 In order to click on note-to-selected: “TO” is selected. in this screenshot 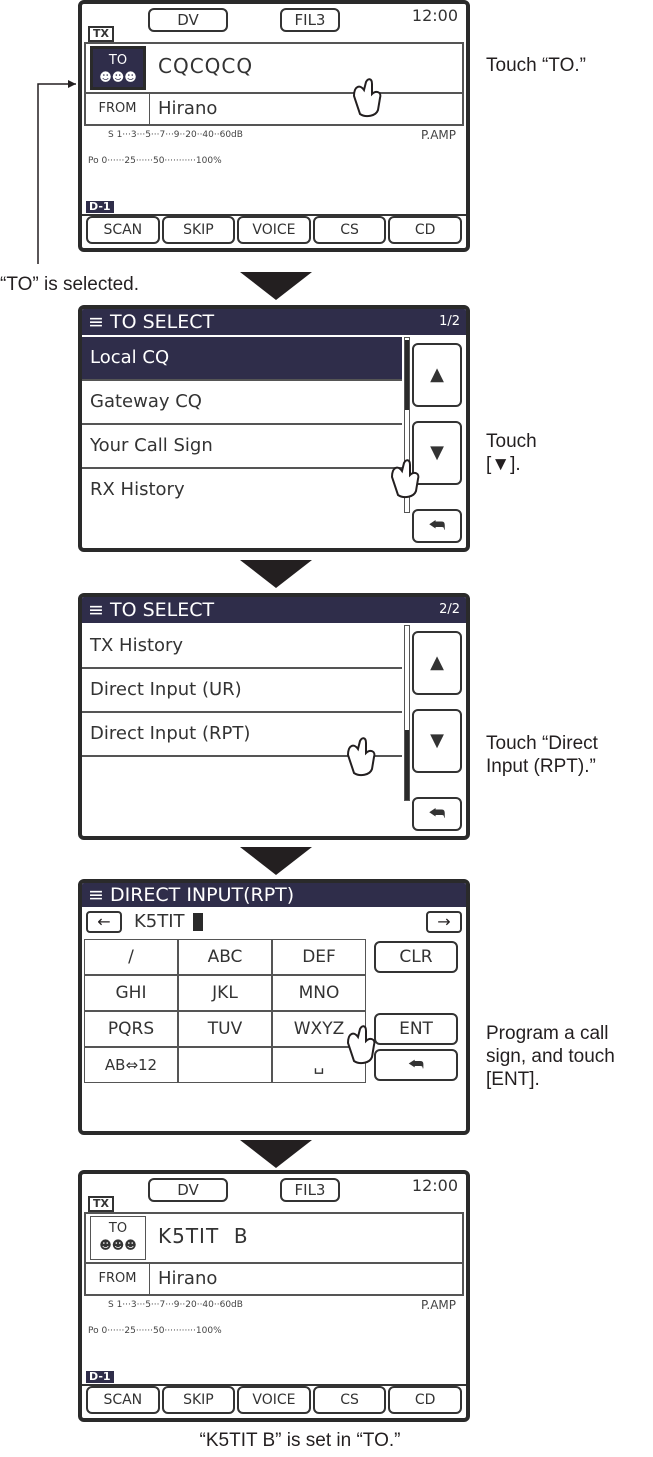, I will do `click(70, 284)`.